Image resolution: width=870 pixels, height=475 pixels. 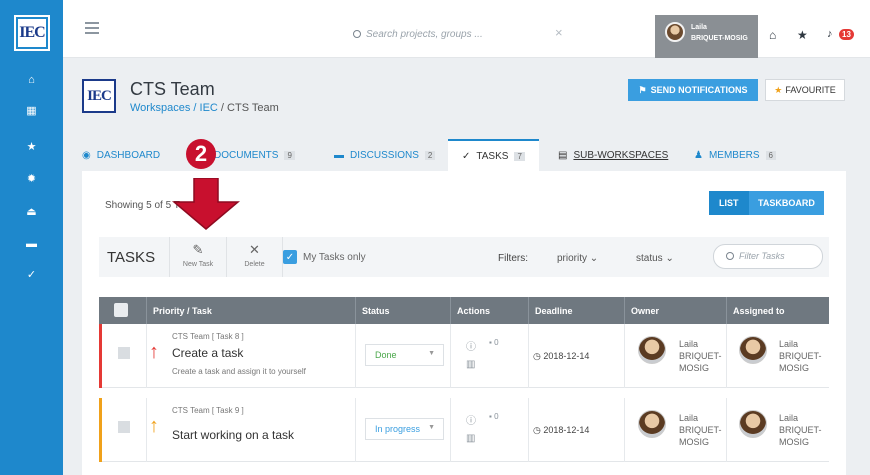 What do you see at coordinates (289, 155) in the screenshot?
I see `tab-count: 9` at bounding box center [289, 155].